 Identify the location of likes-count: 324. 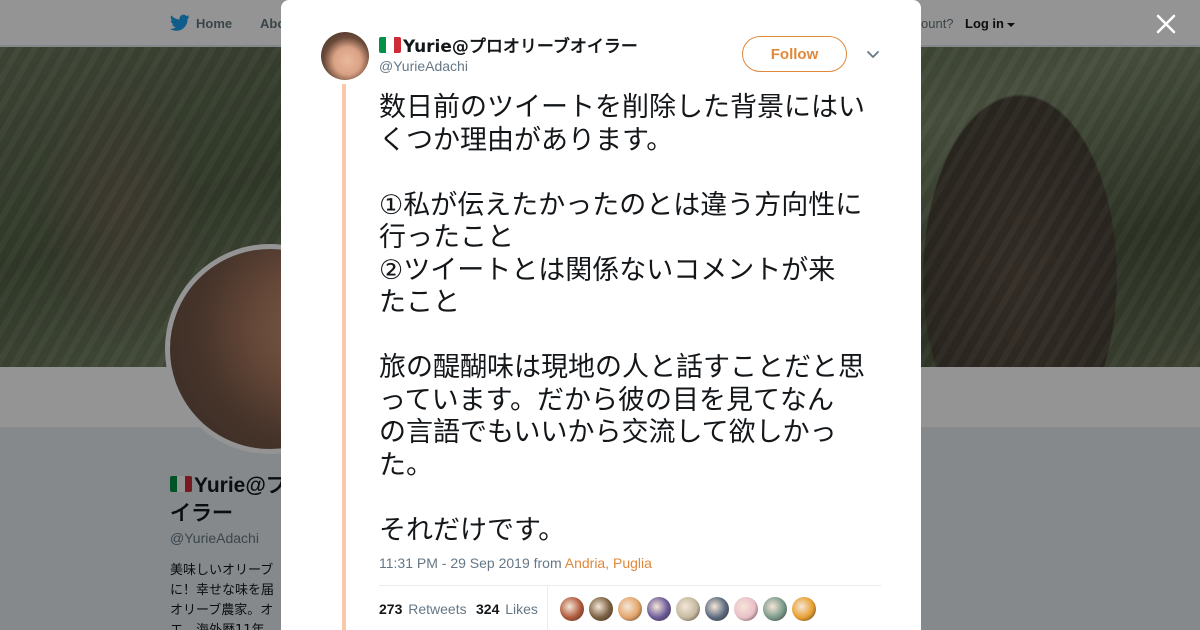
(488, 609).